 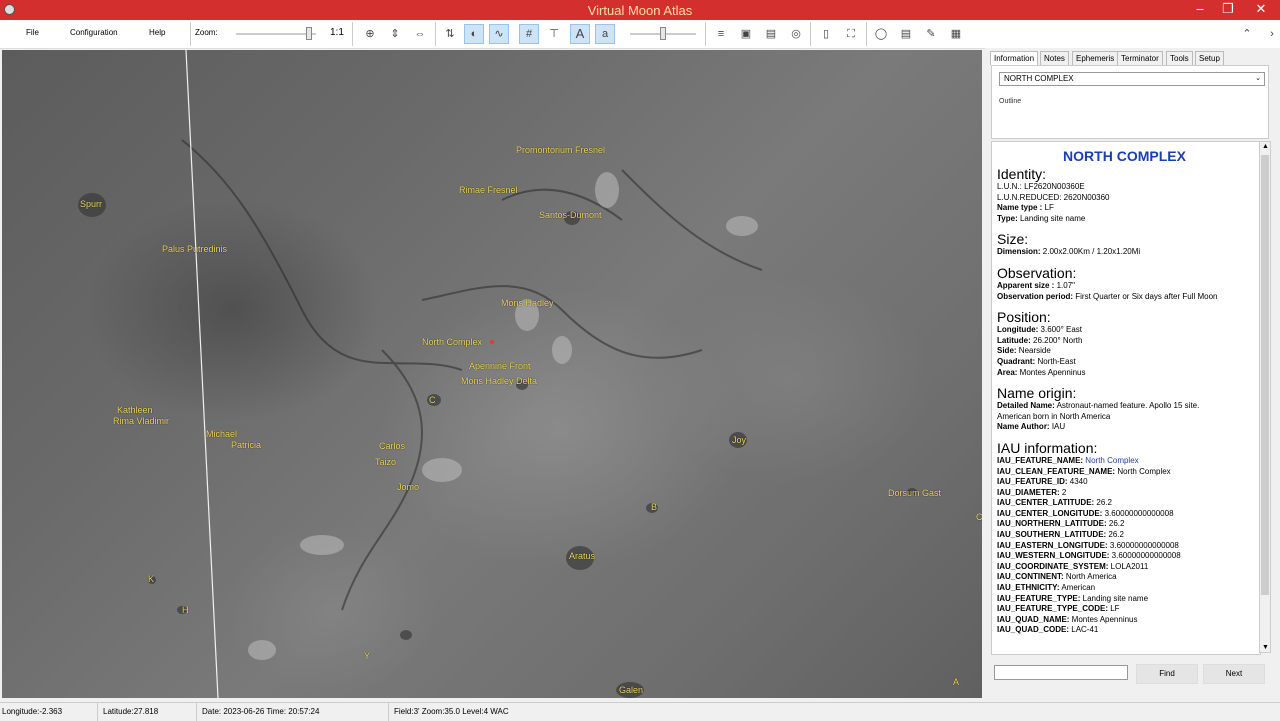 What do you see at coordinates (246, 445) in the screenshot?
I see `map-label: Patricia` at bounding box center [246, 445].